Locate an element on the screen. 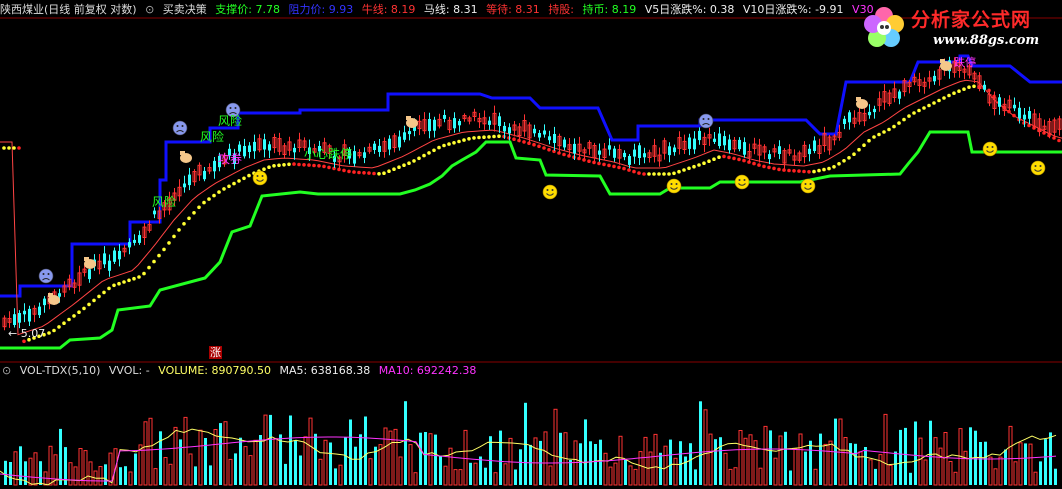  caution-label: 小心跌停 is located at coordinates (328, 154).